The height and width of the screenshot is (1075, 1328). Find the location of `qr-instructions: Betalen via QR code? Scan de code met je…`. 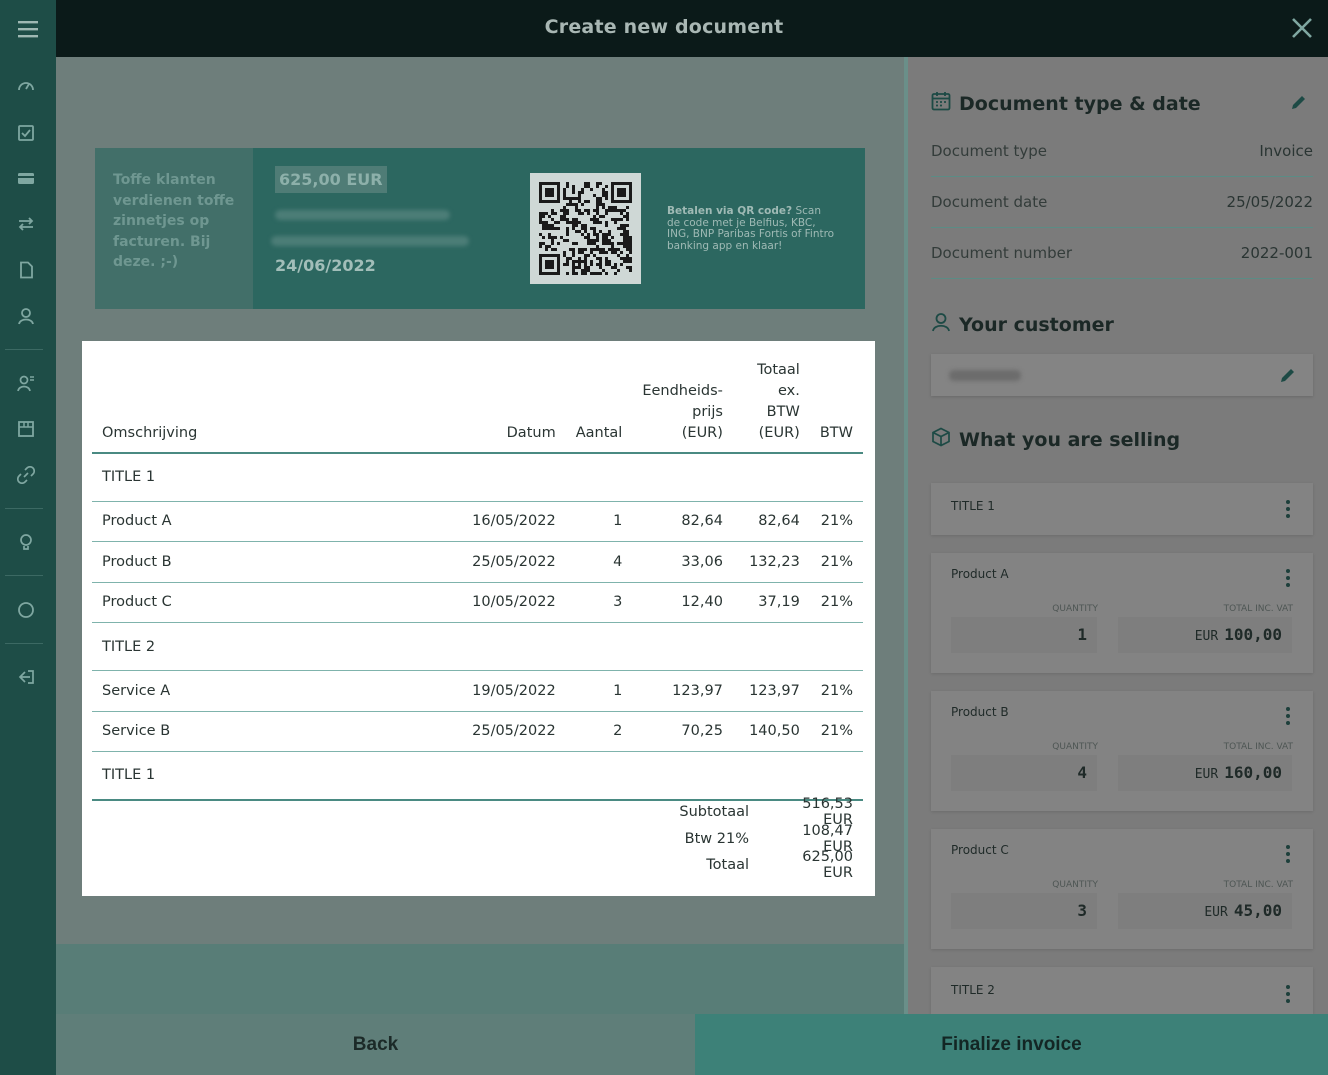

qr-instructions: Betalen via QR code? Scan de code met je… is located at coordinates (752, 228).